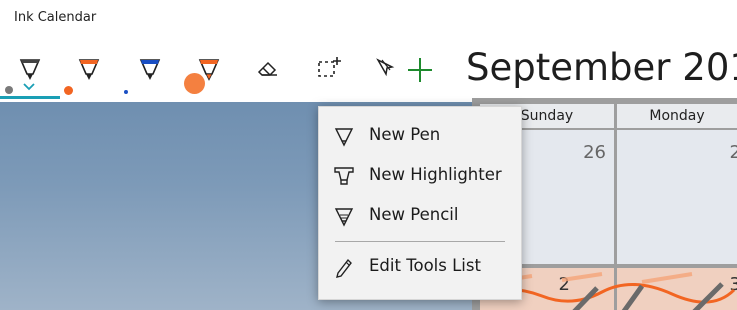 Image resolution: width=737 pixels, height=310 pixels. I want to click on menu-item-edit-tools-list: Edit Tools List, so click(420, 266).